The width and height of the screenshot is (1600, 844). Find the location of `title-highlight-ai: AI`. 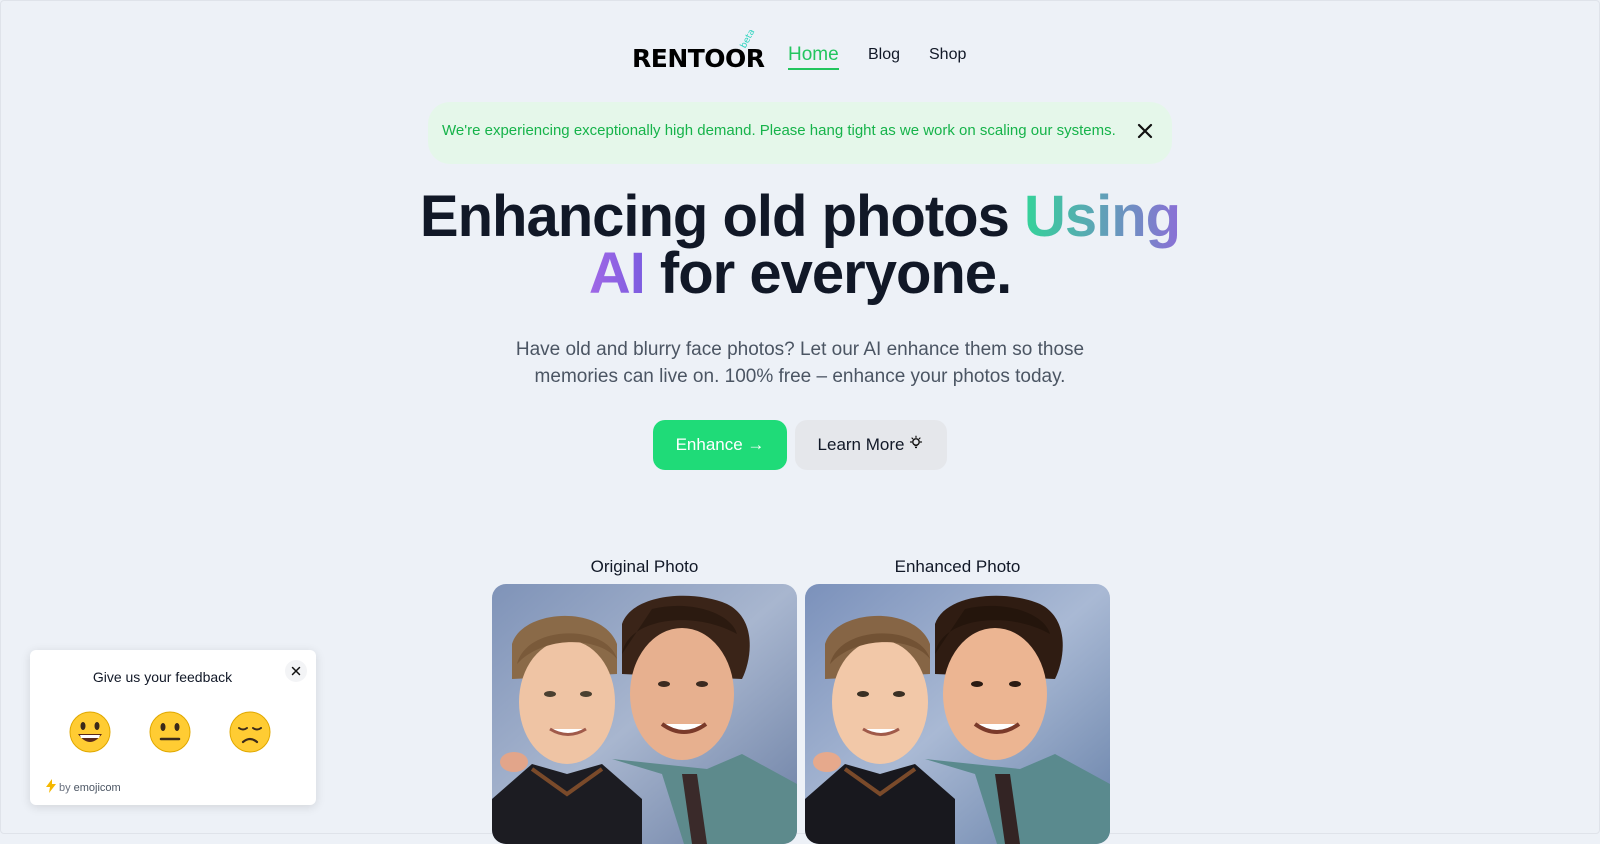

title-highlight-ai: AI is located at coordinates (617, 273).